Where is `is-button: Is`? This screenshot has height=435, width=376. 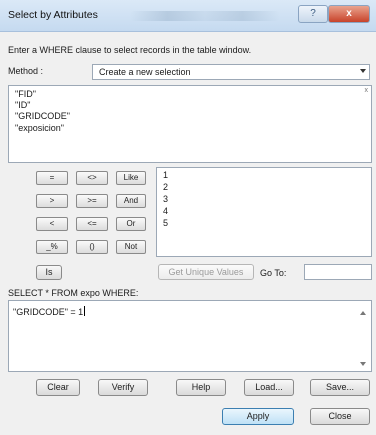 is-button: Is is located at coordinates (49, 272).